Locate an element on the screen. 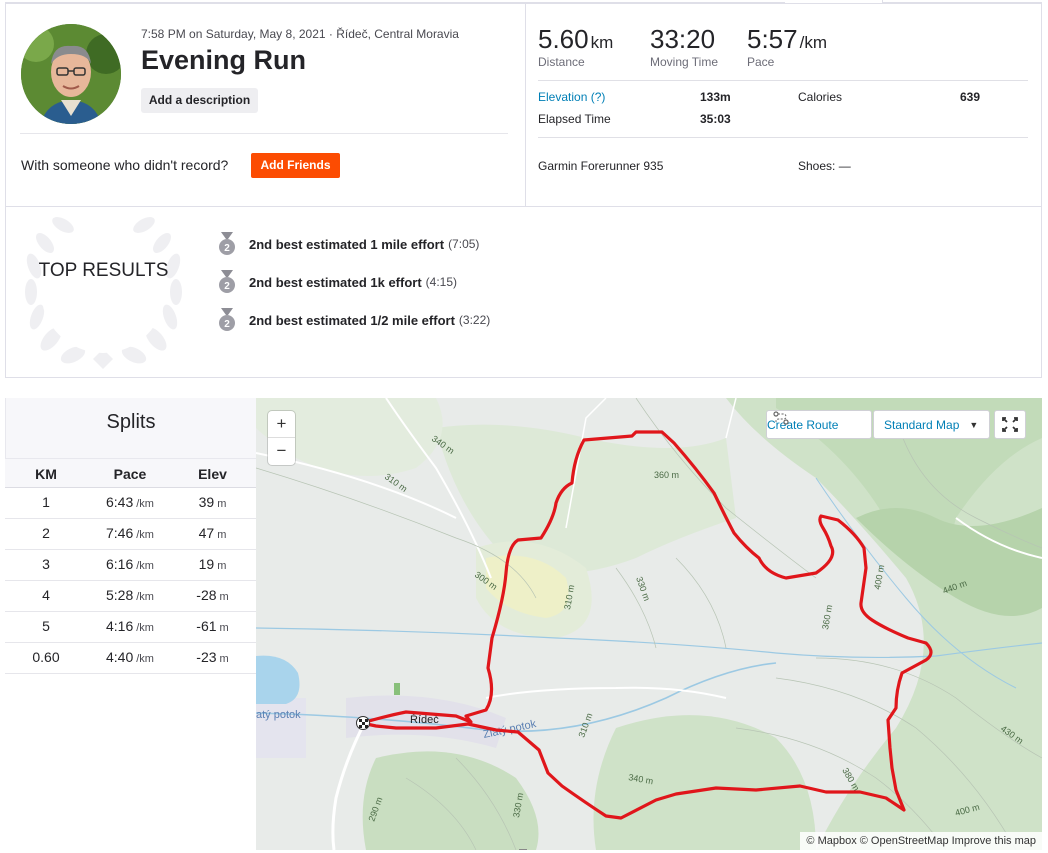 The width and height of the screenshot is (1048, 853). moving-time-label: Moving Time is located at coordinates (684, 62).